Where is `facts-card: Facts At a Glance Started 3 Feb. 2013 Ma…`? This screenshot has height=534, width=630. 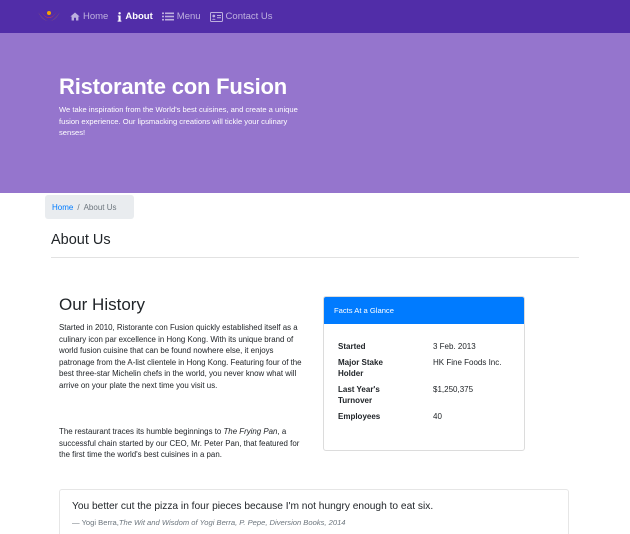
facts-card: Facts At a Glance Started 3 Feb. 2013 Ma… is located at coordinates (424, 373).